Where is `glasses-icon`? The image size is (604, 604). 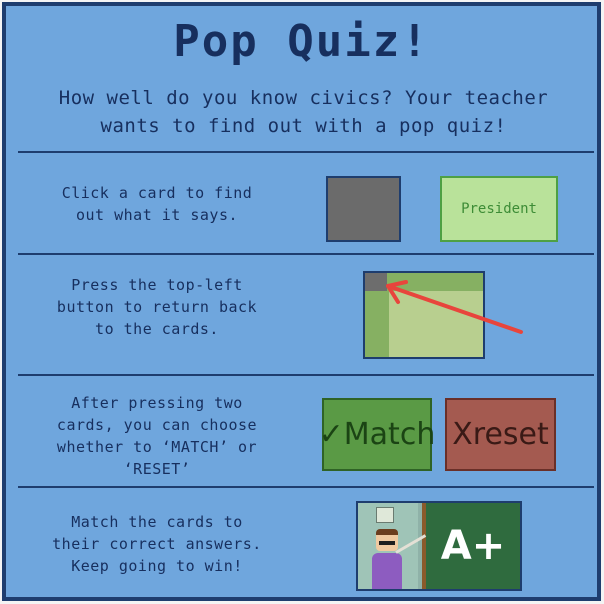
glasses-icon is located at coordinates (387, 543).